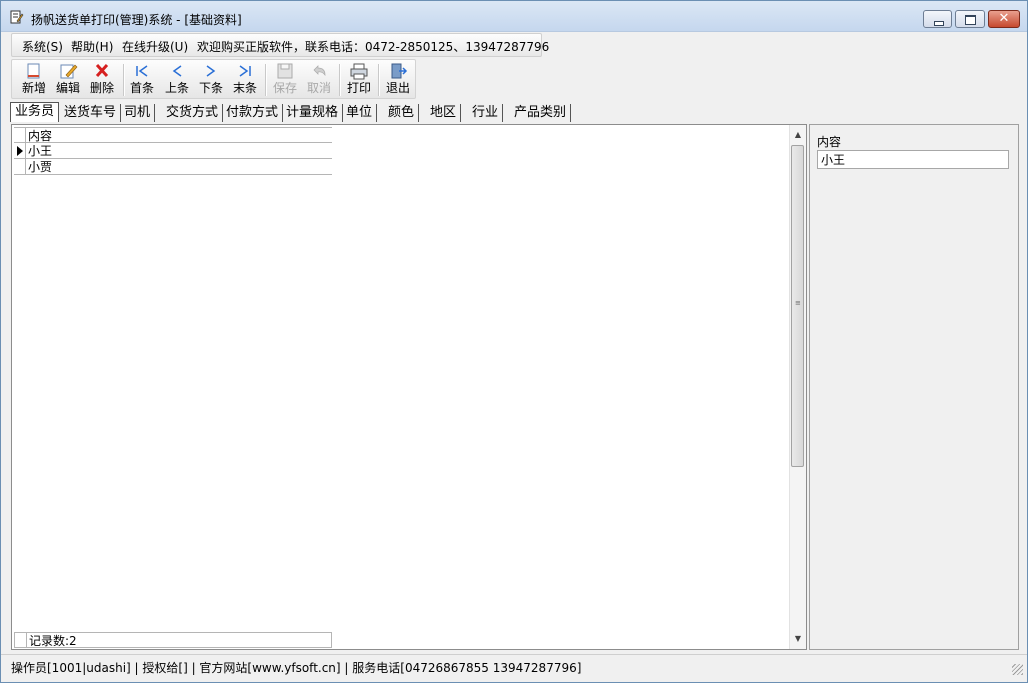 Image resolution: width=1028 pixels, height=683 pixels. Describe the element at coordinates (42, 46) in the screenshot. I see `menu-system: 系统(S)` at that location.